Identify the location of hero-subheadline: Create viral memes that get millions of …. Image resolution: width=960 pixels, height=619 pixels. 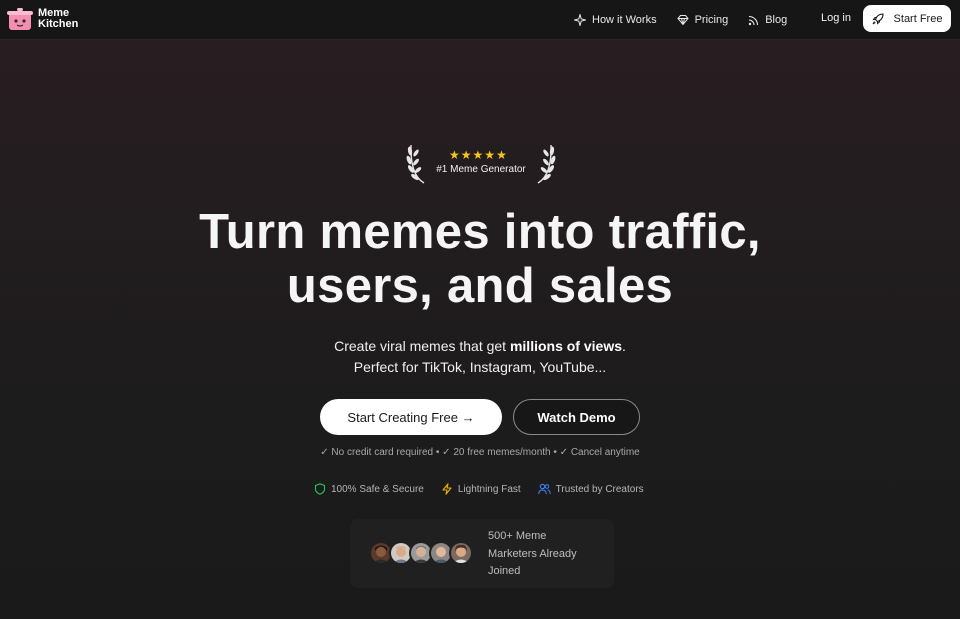
(480, 357).